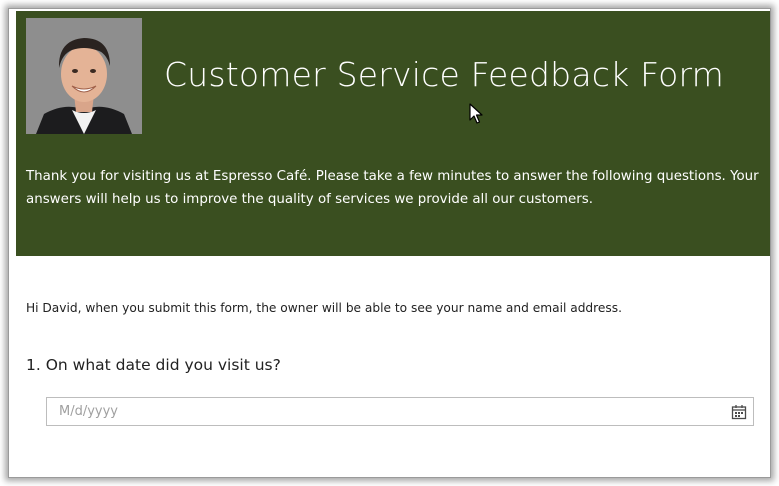  I want to click on visit-date-input, so click(388, 411).